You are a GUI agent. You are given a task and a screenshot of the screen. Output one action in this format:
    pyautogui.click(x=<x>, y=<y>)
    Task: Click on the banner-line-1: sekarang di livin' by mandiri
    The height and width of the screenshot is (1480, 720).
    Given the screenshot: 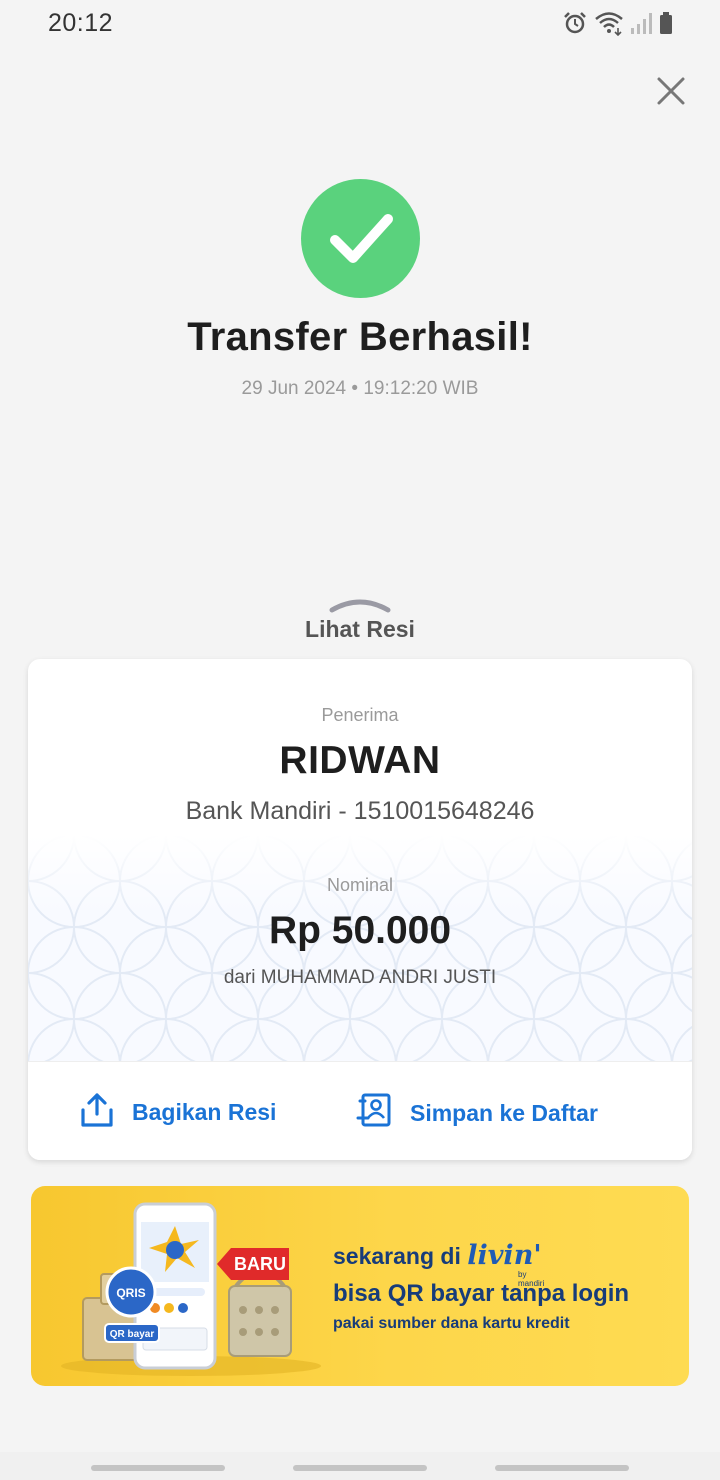 What is the action you would take?
    pyautogui.click(x=438, y=1264)
    